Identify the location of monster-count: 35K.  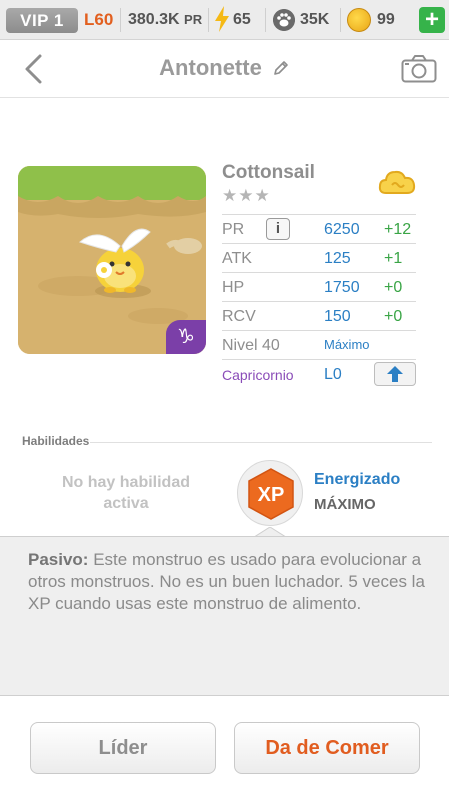
(315, 19).